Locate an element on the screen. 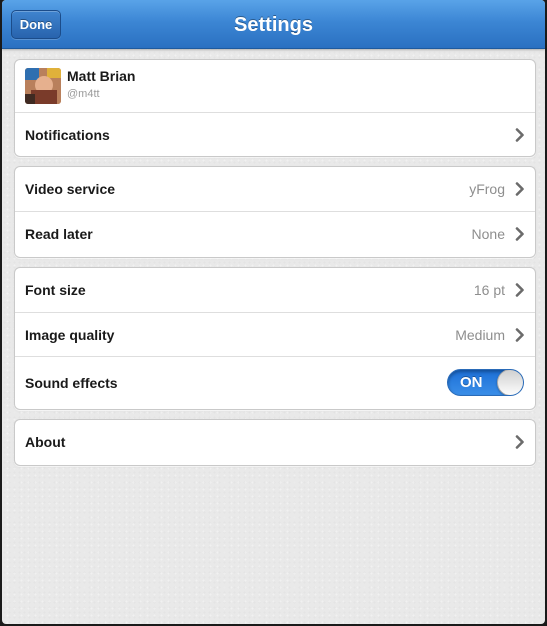 This screenshot has height=626, width=547. navigation-bar: Done Settings is located at coordinates (273, 24).